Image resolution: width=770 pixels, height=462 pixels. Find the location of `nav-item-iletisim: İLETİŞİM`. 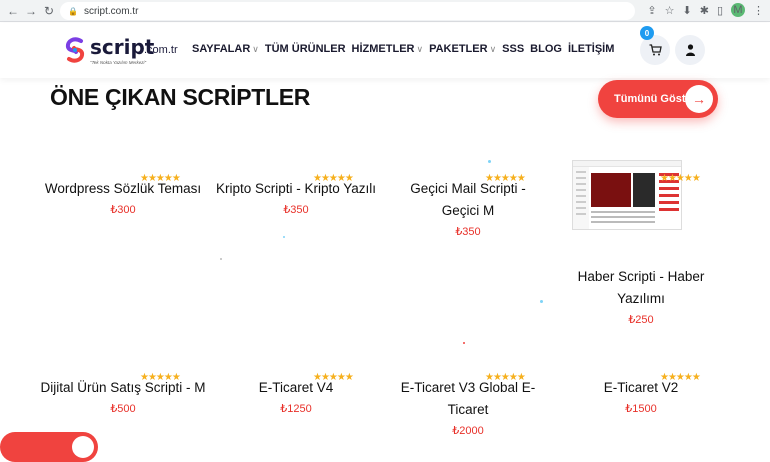

nav-item-iletisim: İLETİŞİM is located at coordinates (591, 49).